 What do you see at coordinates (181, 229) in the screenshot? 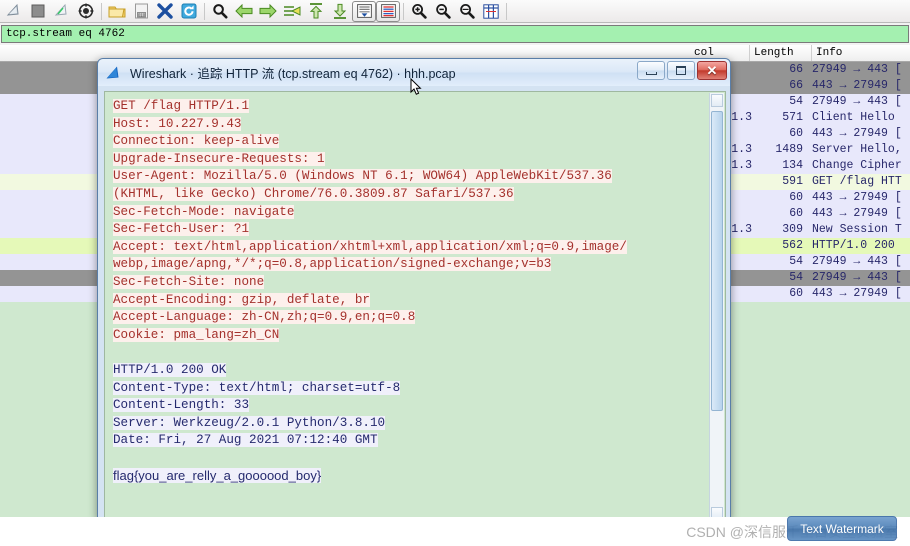
I see `stream-line: Sec-Fetch-User: ?1` at bounding box center [181, 229].